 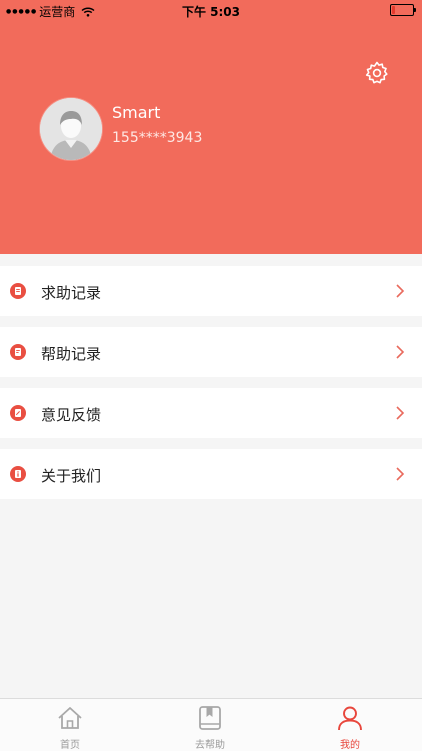 I want to click on feedback-icon, so click(x=18, y=413).